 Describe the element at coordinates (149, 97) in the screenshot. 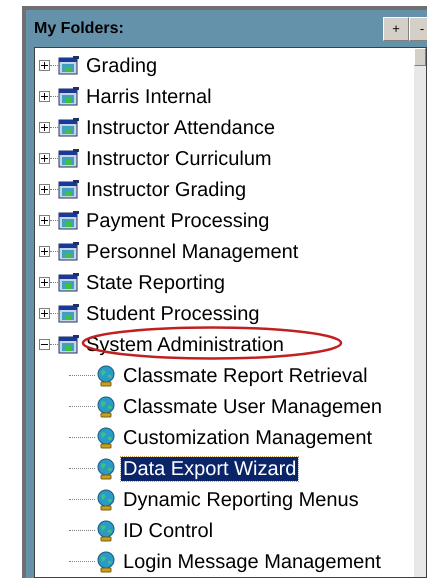

I see `folder-label: Harris Internal` at that location.